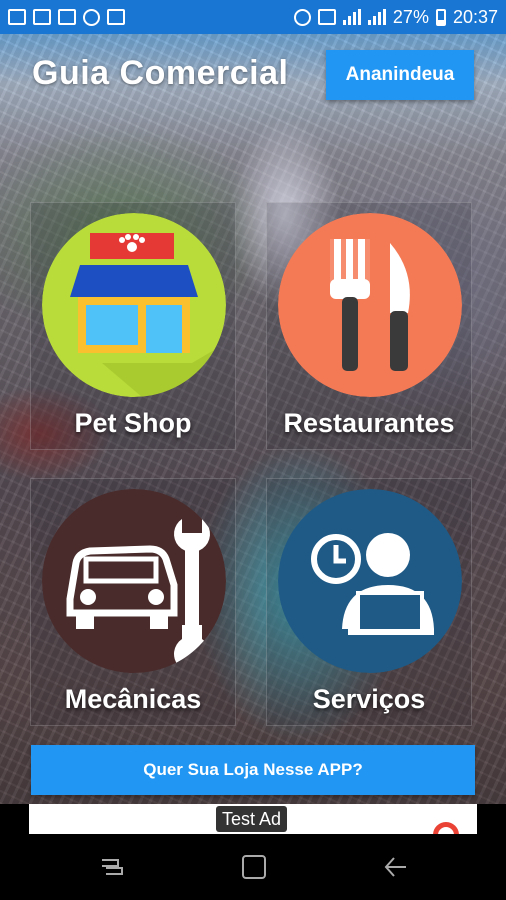 The width and height of the screenshot is (506, 900). What do you see at coordinates (440, 17) in the screenshot?
I see `battery-icon` at bounding box center [440, 17].